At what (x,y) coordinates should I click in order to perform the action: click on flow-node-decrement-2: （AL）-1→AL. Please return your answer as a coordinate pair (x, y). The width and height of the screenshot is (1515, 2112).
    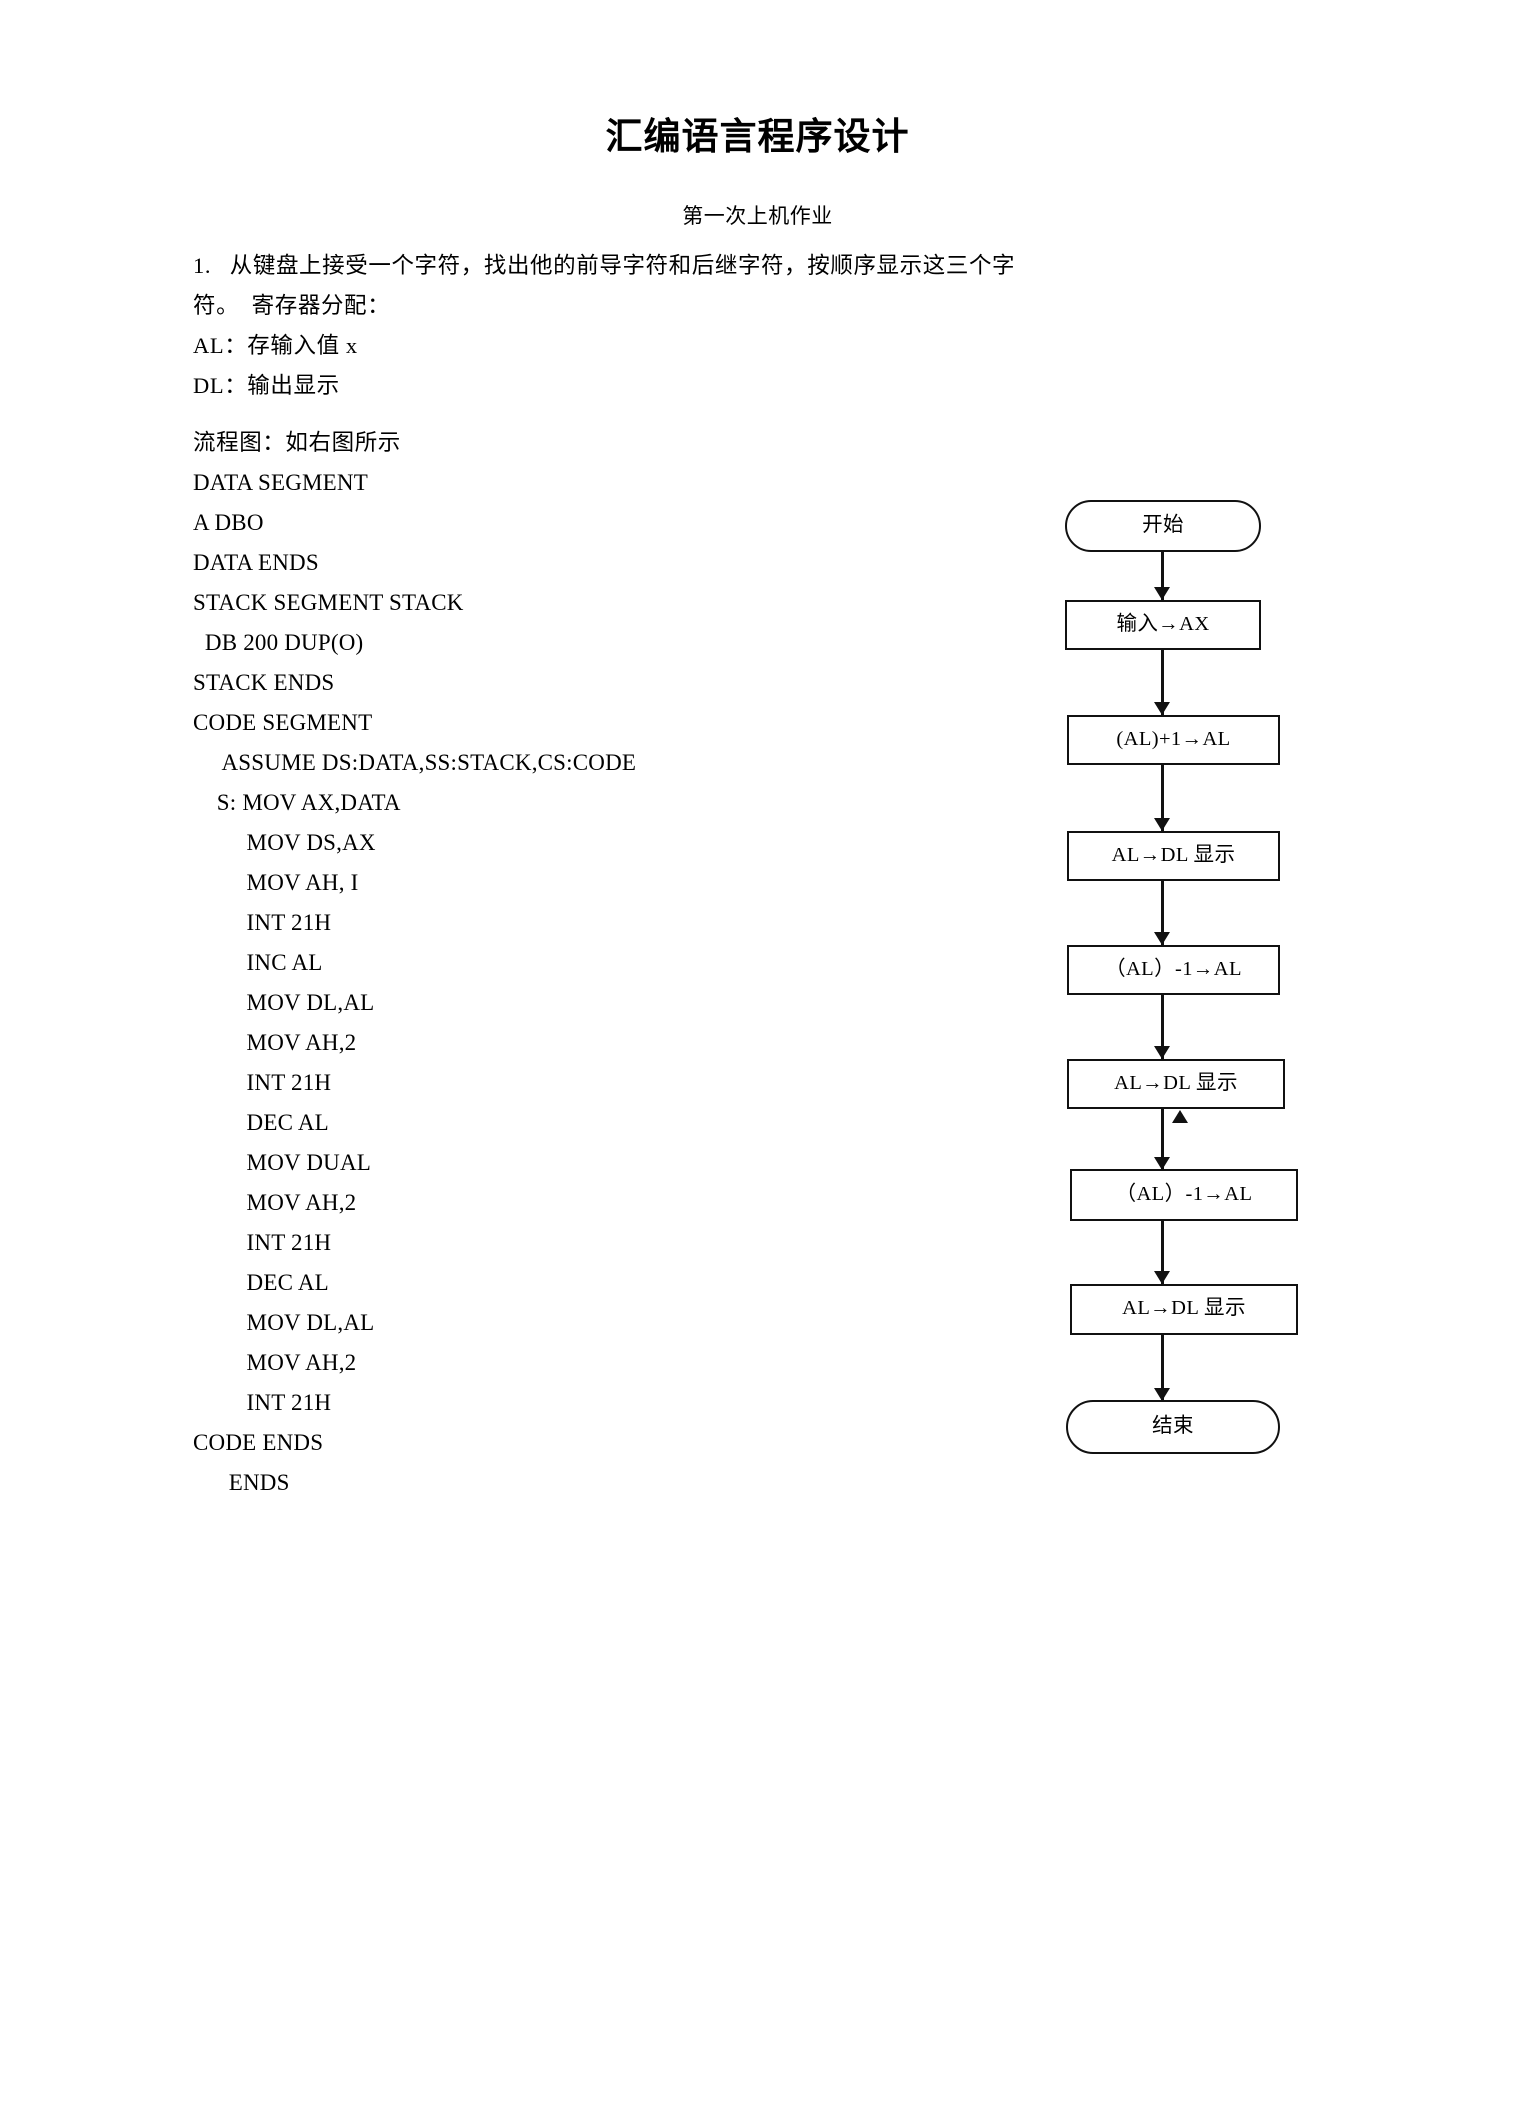
    Looking at the image, I should click on (1184, 1195).